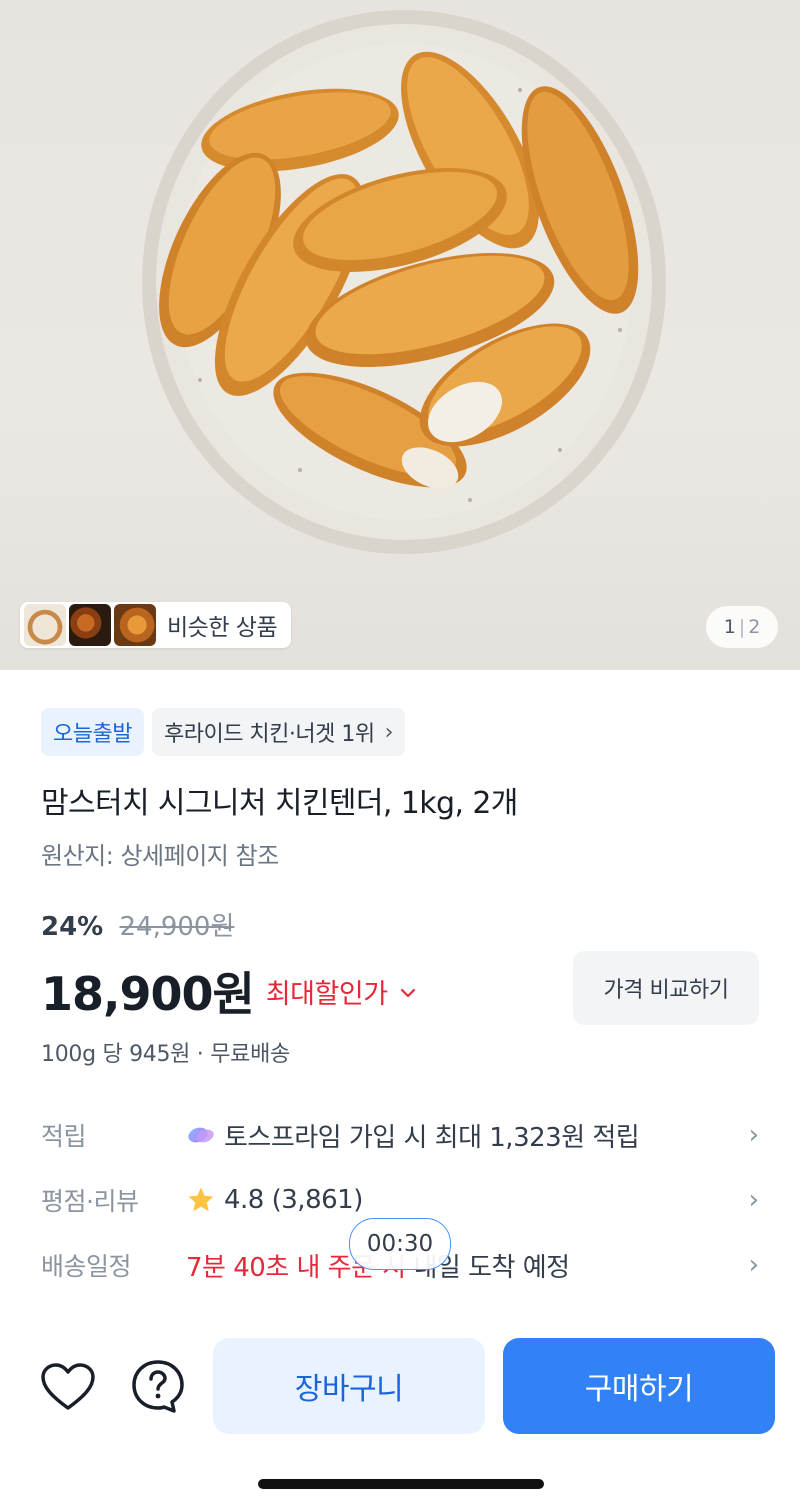  I want to click on ranking-badge: 후라이드 치킨·너겟 1위 ›, so click(278, 732).